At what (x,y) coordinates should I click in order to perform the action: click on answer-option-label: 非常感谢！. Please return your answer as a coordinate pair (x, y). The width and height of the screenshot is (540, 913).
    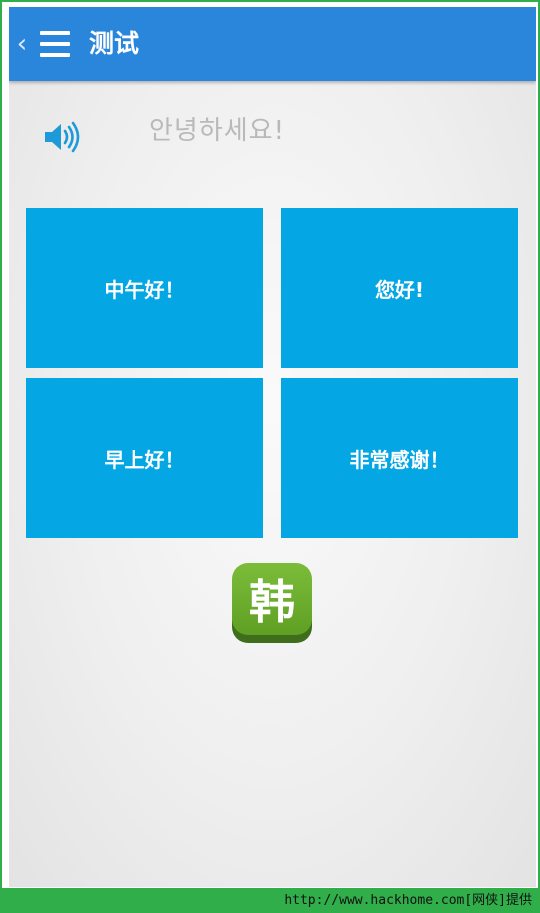
    Looking at the image, I should click on (399, 459).